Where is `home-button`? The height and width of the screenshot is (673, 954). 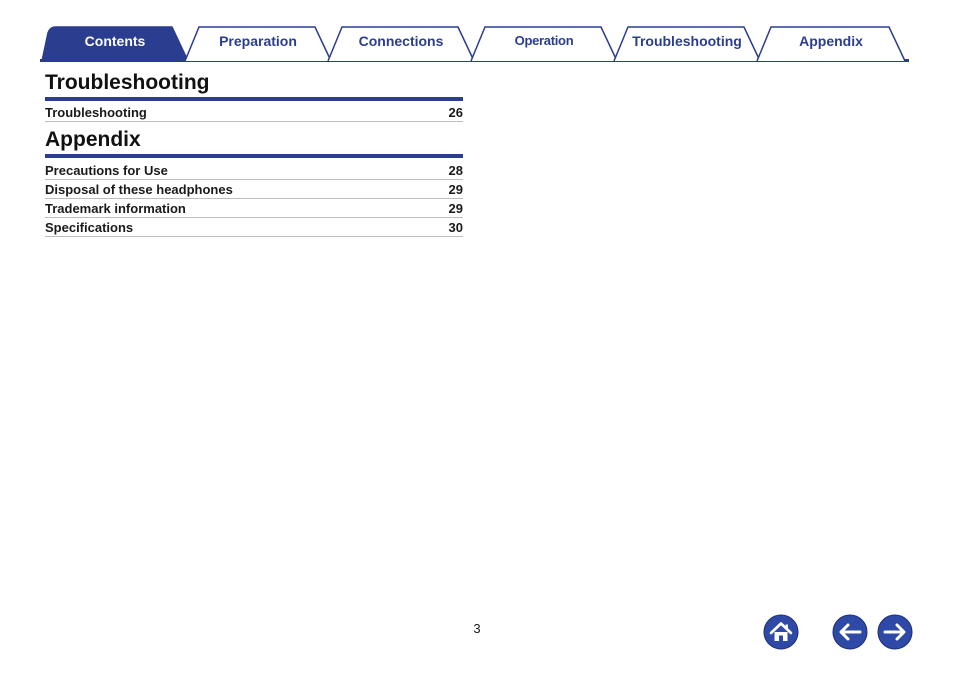
home-button is located at coordinates (781, 632).